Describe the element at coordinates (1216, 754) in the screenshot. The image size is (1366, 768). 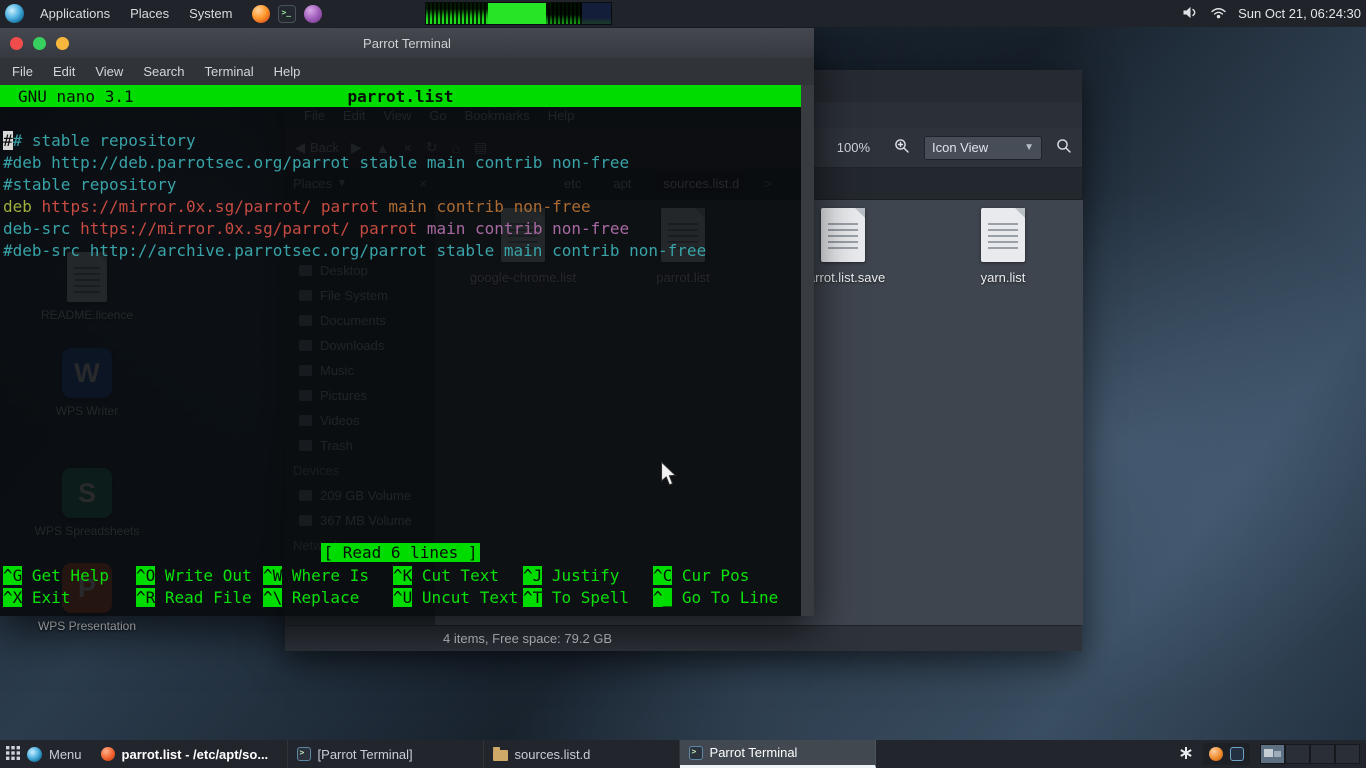
I see `parrot-tray-icon` at that location.